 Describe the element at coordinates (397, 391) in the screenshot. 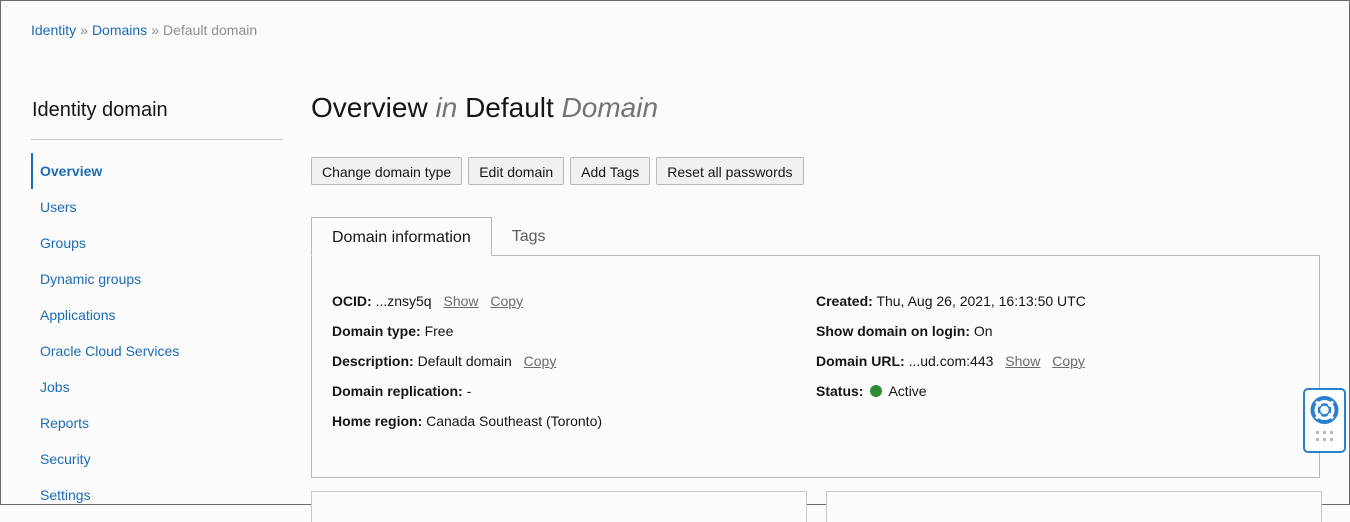

I see `domain-replication-label: Domain replication:` at that location.